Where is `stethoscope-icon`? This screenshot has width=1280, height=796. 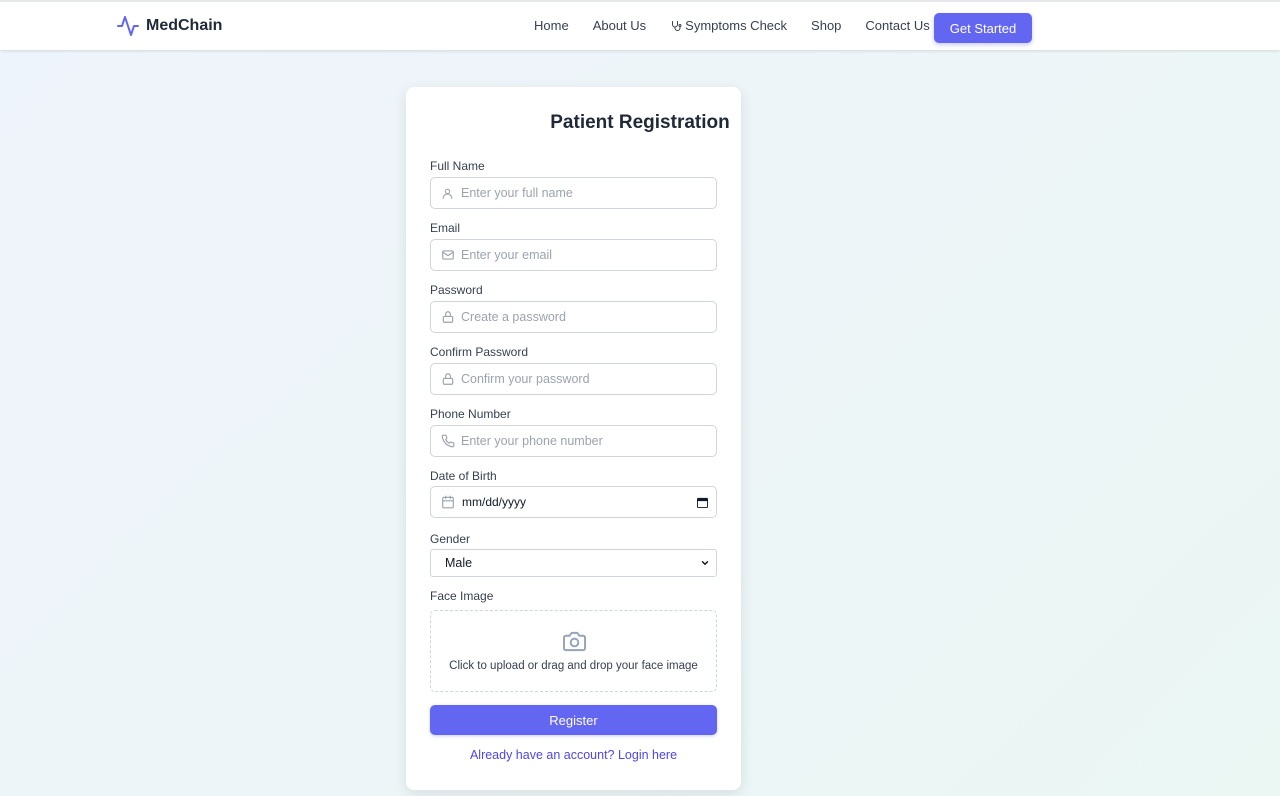
stethoscope-icon is located at coordinates (677, 25).